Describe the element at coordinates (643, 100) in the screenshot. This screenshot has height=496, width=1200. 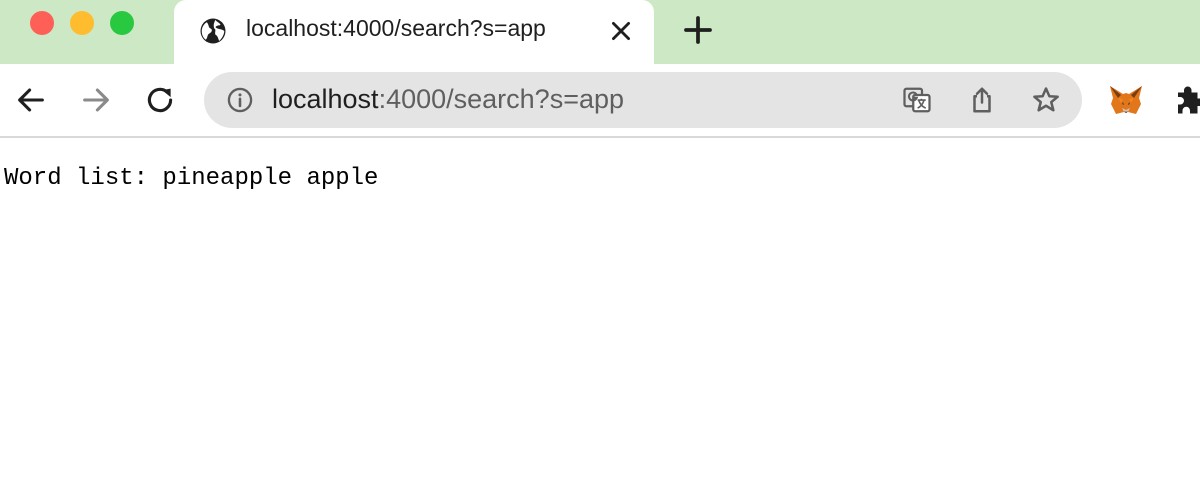
I see `address-bar: localhost:4000/search?s=app` at that location.